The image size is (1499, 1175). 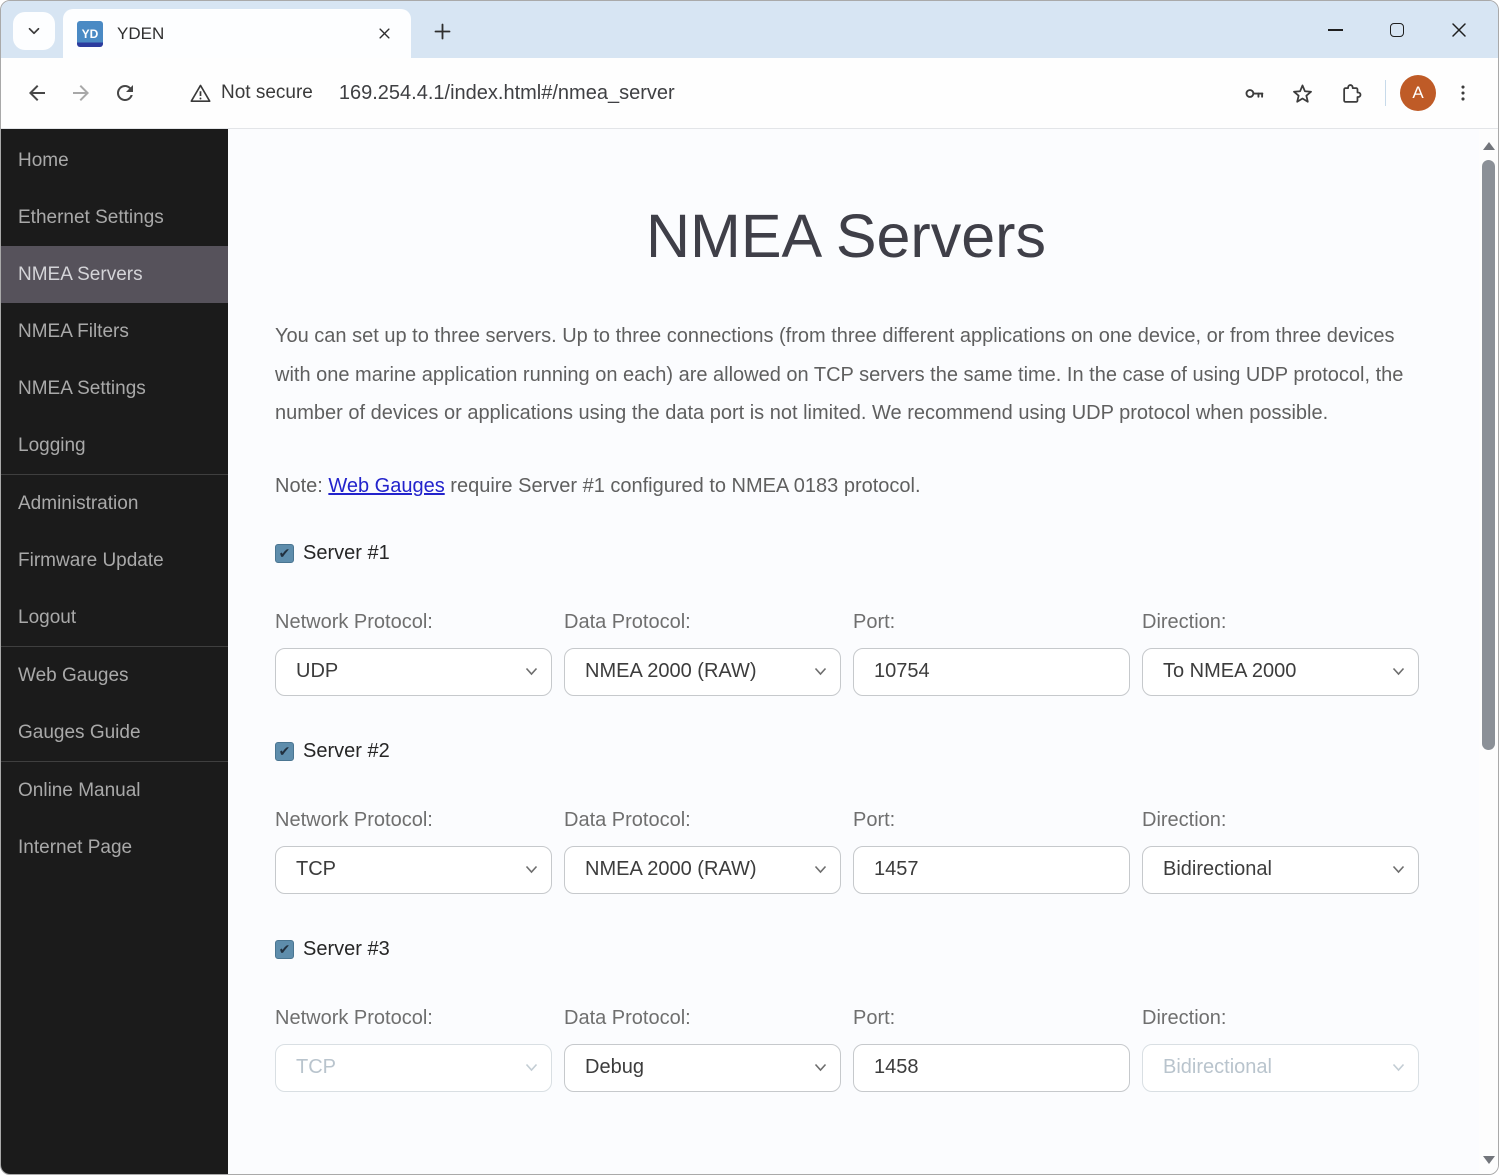 What do you see at coordinates (302, 485) in the screenshot?
I see `note-prefix: Note:` at bounding box center [302, 485].